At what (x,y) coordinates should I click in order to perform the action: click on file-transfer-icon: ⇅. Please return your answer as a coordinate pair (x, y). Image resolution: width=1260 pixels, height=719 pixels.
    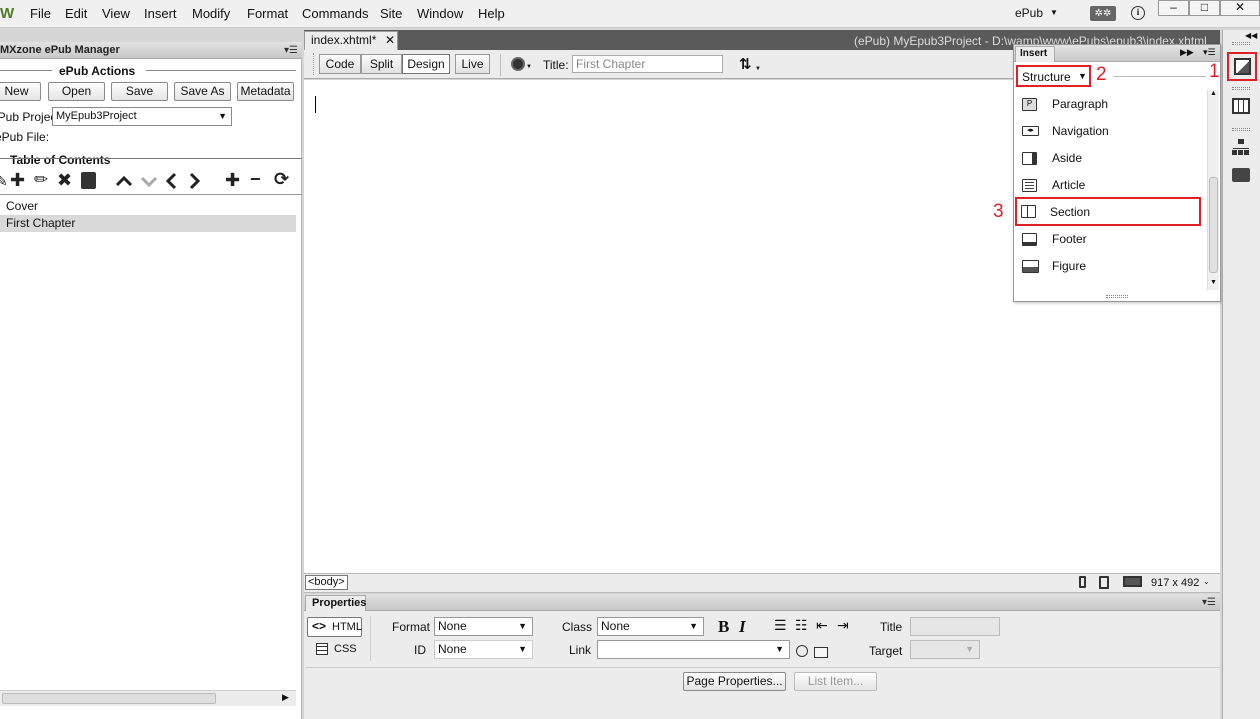
    Looking at the image, I should click on (745, 64).